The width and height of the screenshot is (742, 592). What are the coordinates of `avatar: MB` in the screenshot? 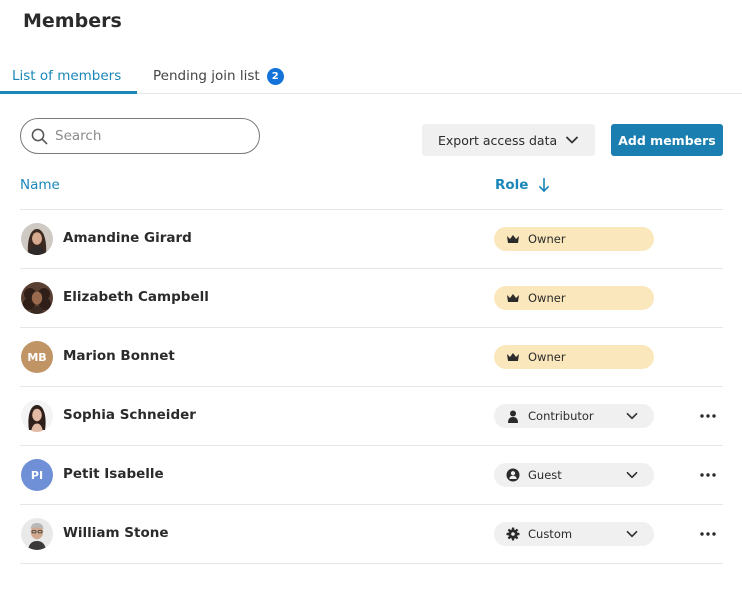 It's located at (37, 357).